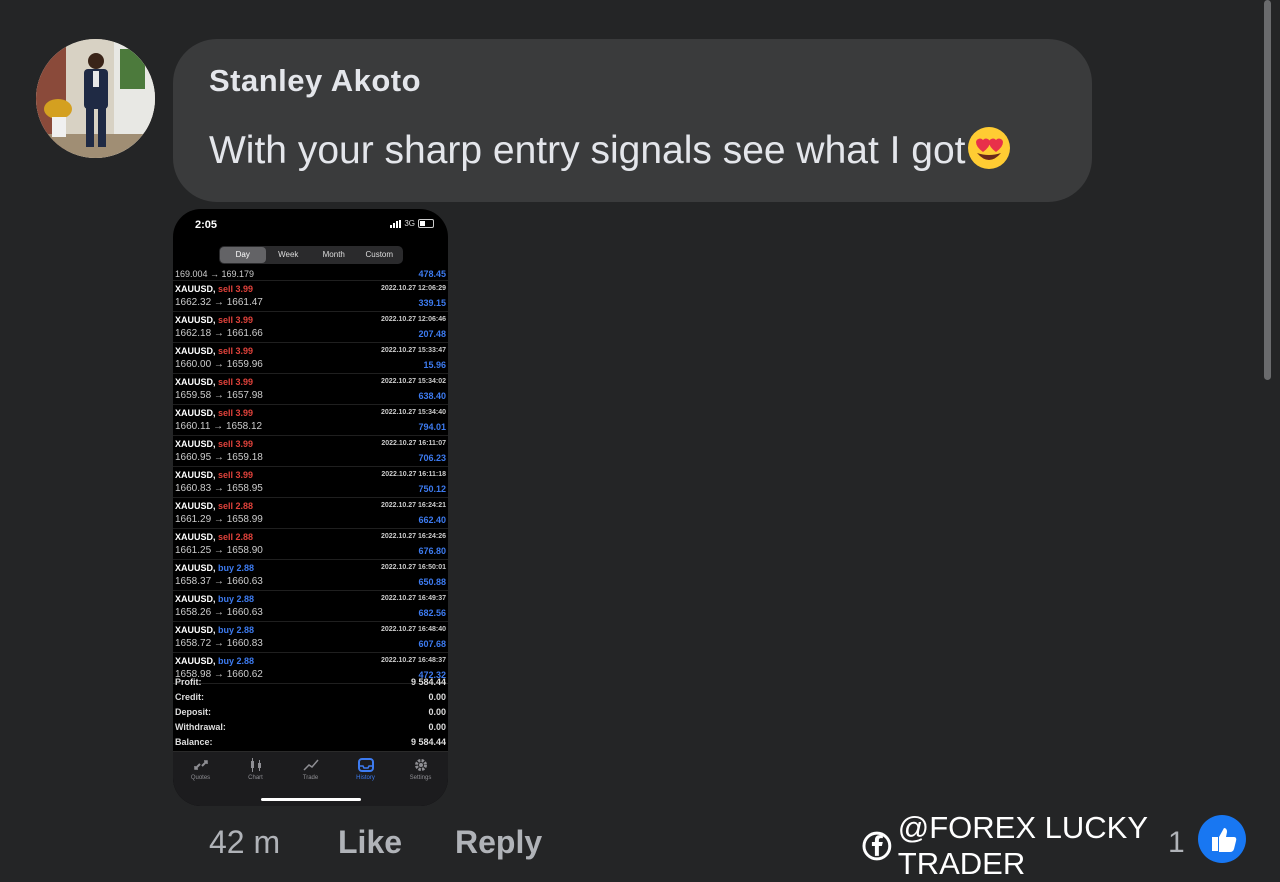 The image size is (1280, 882). Describe the element at coordinates (194, 742) in the screenshot. I see `summary-label: Balance:` at that location.